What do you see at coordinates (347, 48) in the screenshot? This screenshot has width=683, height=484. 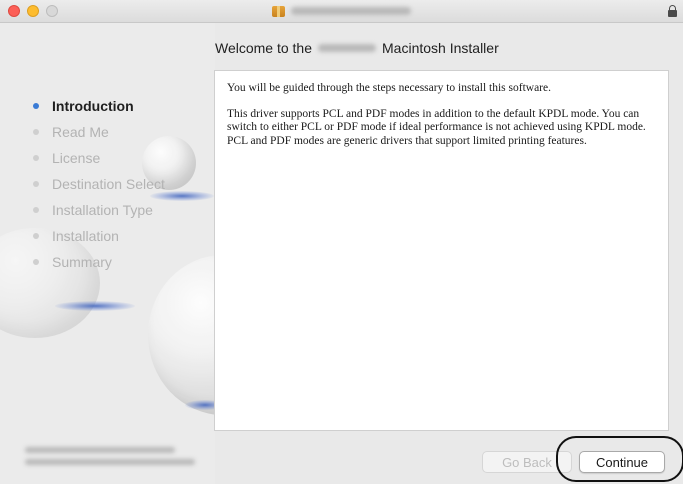 I see `page-title-redacted` at bounding box center [347, 48].